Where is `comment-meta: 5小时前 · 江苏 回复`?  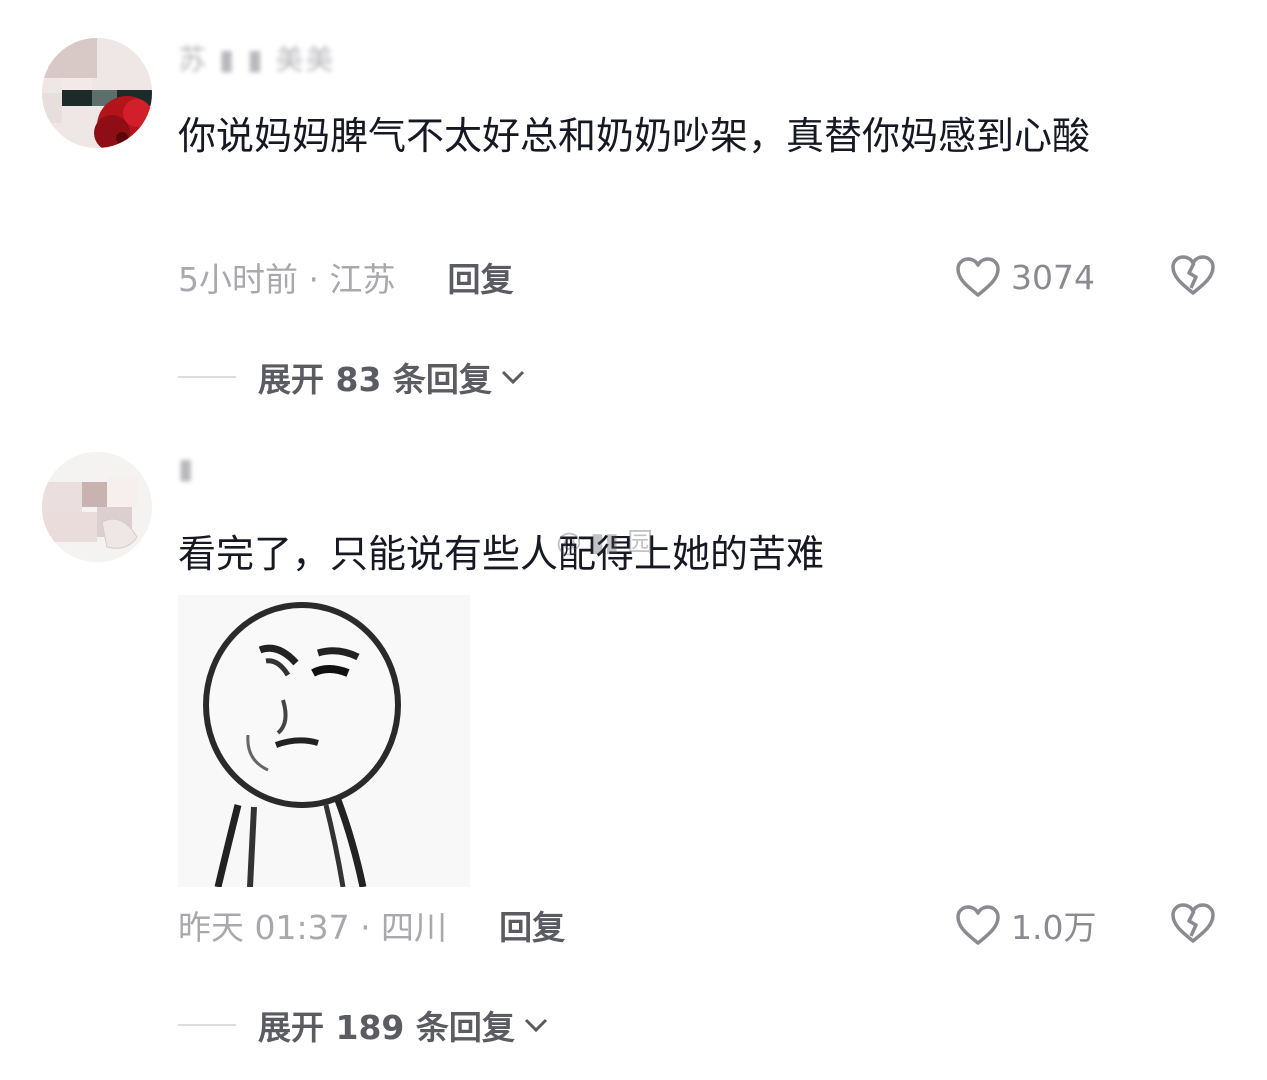
comment-meta: 5小时前 · 江苏 回复 is located at coordinates (345, 277).